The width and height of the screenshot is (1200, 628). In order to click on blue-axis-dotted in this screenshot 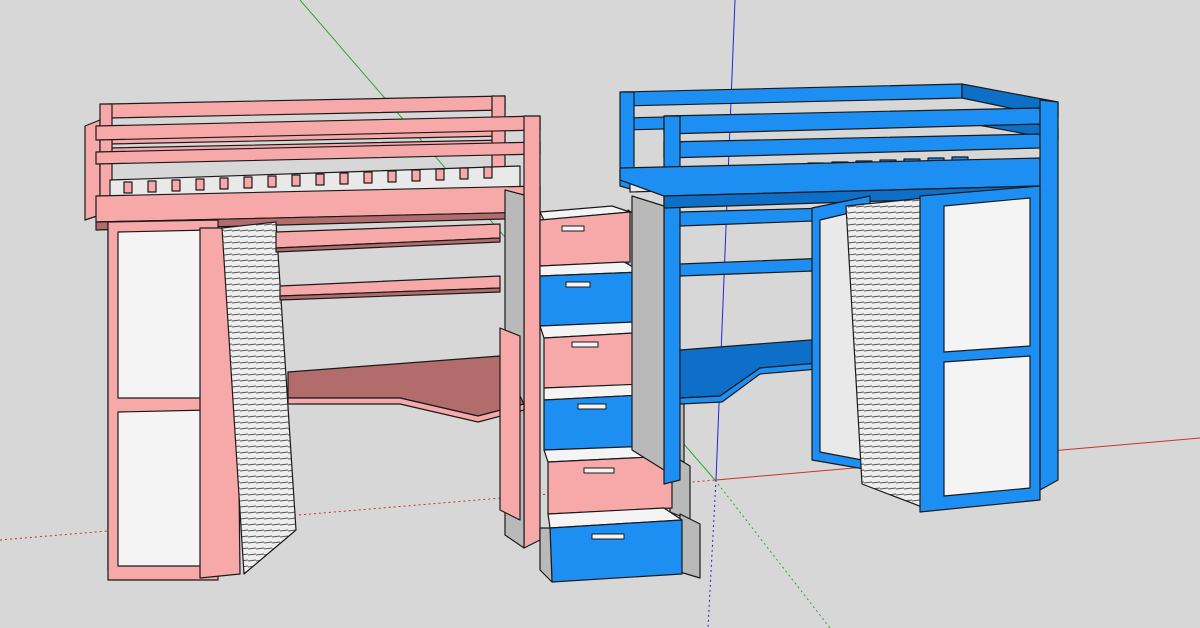, I will do `click(712, 553)`.